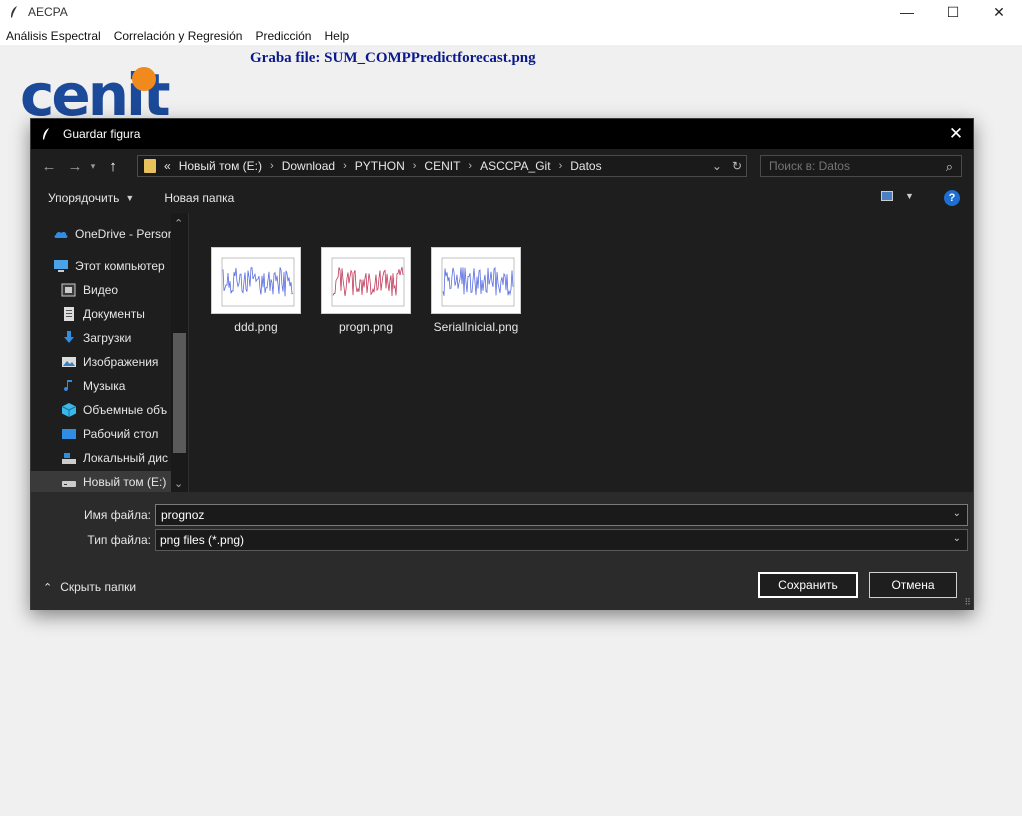 The height and width of the screenshot is (816, 1022). Describe the element at coordinates (952, 198) in the screenshot. I see `help-icon: ?` at that location.